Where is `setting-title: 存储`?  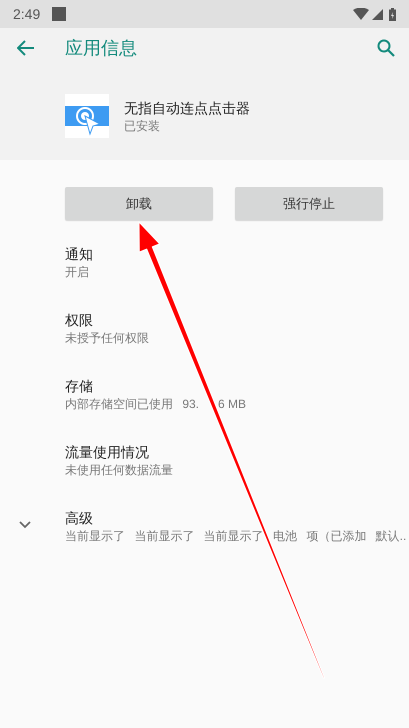
setting-title: 存储 is located at coordinates (79, 386).